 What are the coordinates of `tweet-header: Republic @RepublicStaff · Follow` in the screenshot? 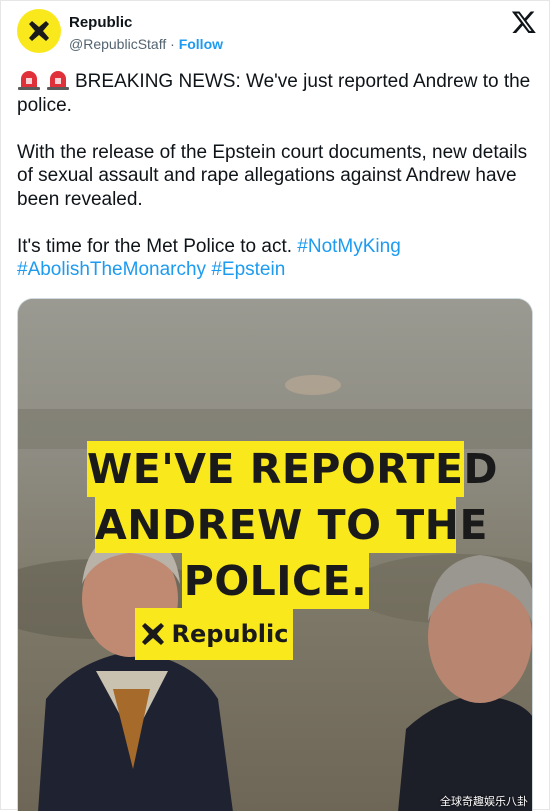 It's located at (277, 33).